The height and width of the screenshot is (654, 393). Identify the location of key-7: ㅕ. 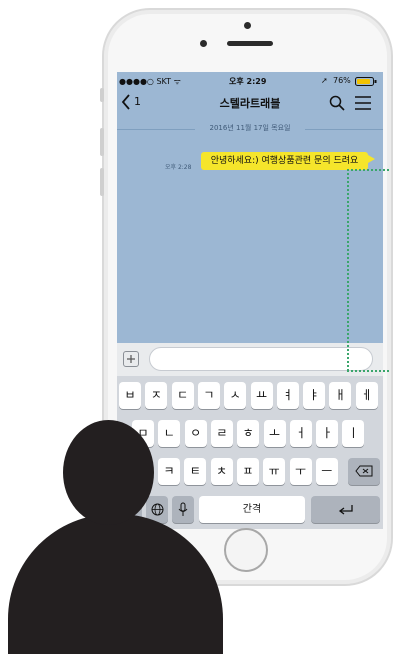
(287, 395).